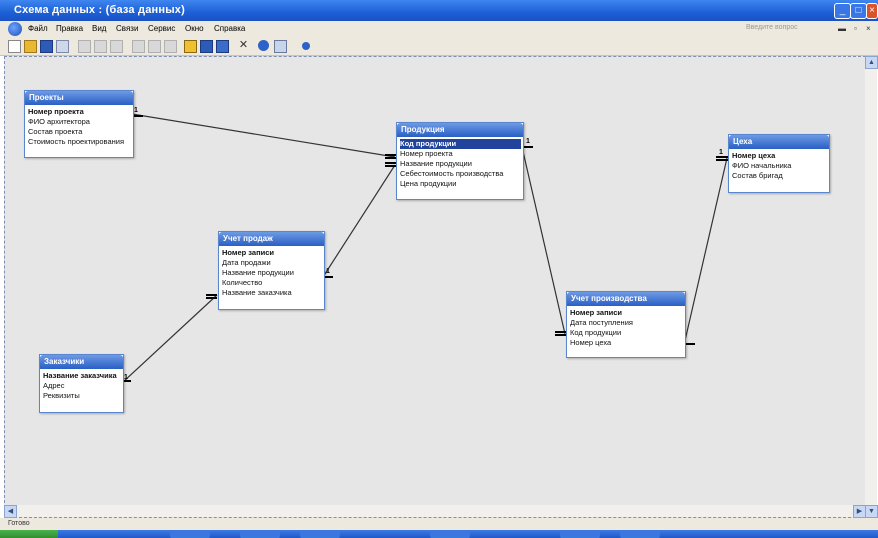  Describe the element at coordinates (359, 221) in the screenshot. I see `relation-line-sales-products` at that location.